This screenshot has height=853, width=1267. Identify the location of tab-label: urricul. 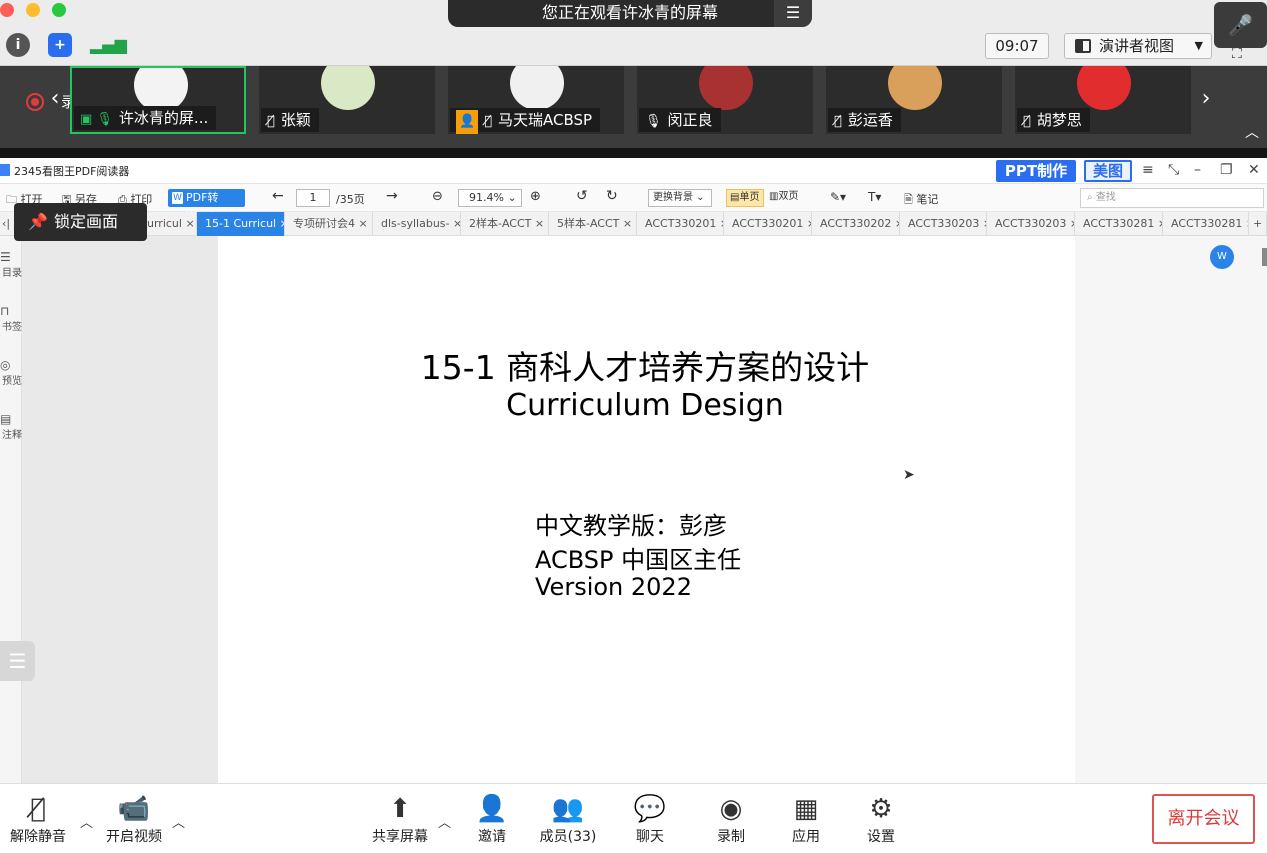
(164, 223).